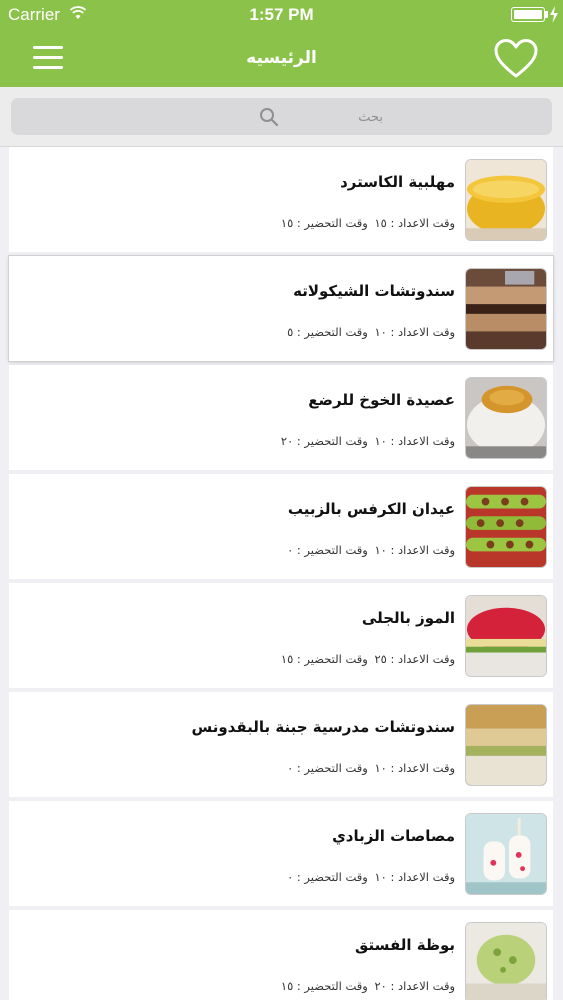  Describe the element at coordinates (371, 509) in the screenshot. I see `recipe-title: عيدان الكرفس بالزبيب` at that location.